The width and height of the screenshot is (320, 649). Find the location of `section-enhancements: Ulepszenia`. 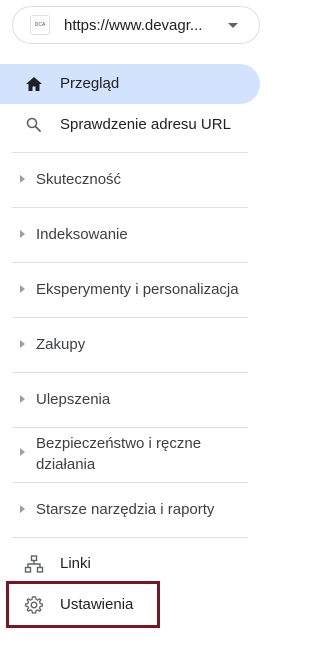

section-enhancements: Ulepszenia is located at coordinates (130, 399).